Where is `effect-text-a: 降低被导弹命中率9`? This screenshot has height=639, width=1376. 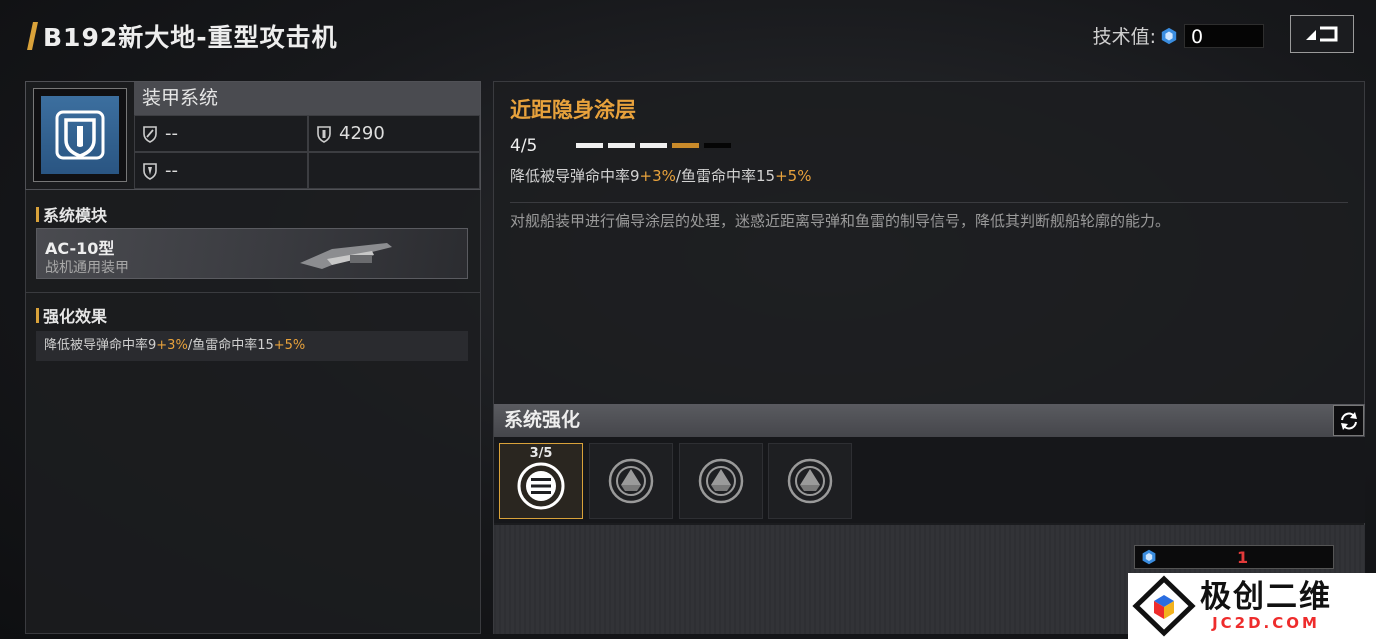
effect-text-a: 降低被导弹命中率9 is located at coordinates (100, 345).